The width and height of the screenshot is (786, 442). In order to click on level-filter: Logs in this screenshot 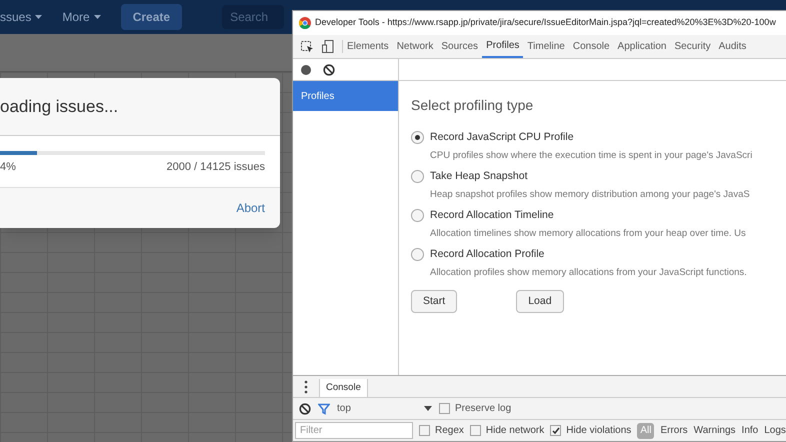, I will do `click(775, 430)`.